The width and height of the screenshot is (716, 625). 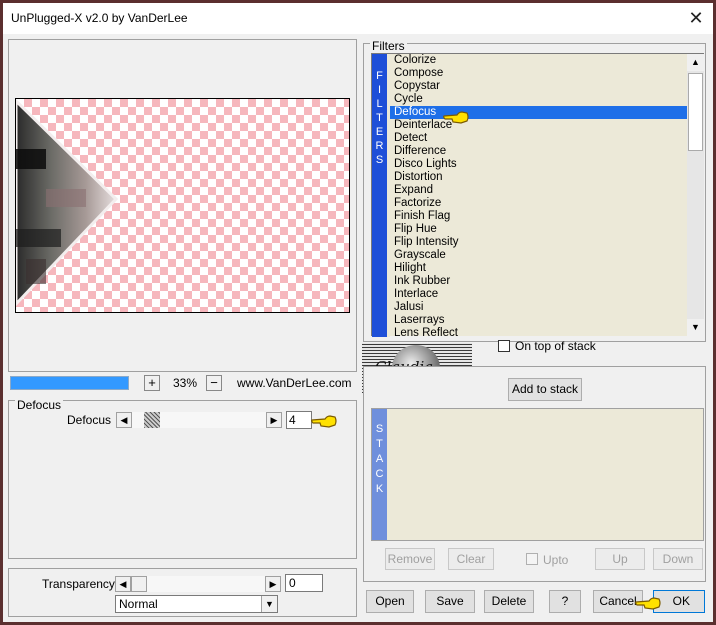 I want to click on website-link: www.VanDerLee.com, so click(x=294, y=383).